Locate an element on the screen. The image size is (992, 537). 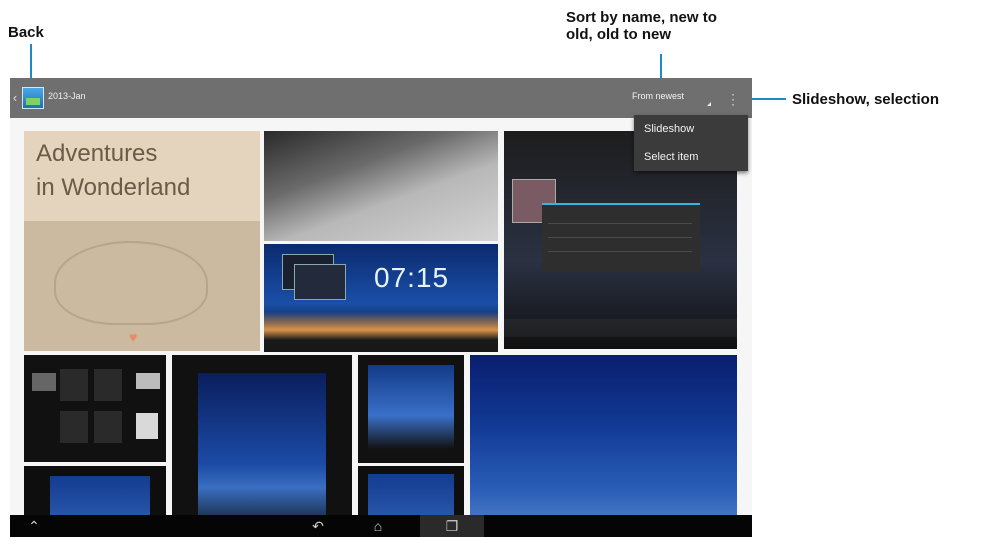
dialog-preview is located at coordinates (621, 237).